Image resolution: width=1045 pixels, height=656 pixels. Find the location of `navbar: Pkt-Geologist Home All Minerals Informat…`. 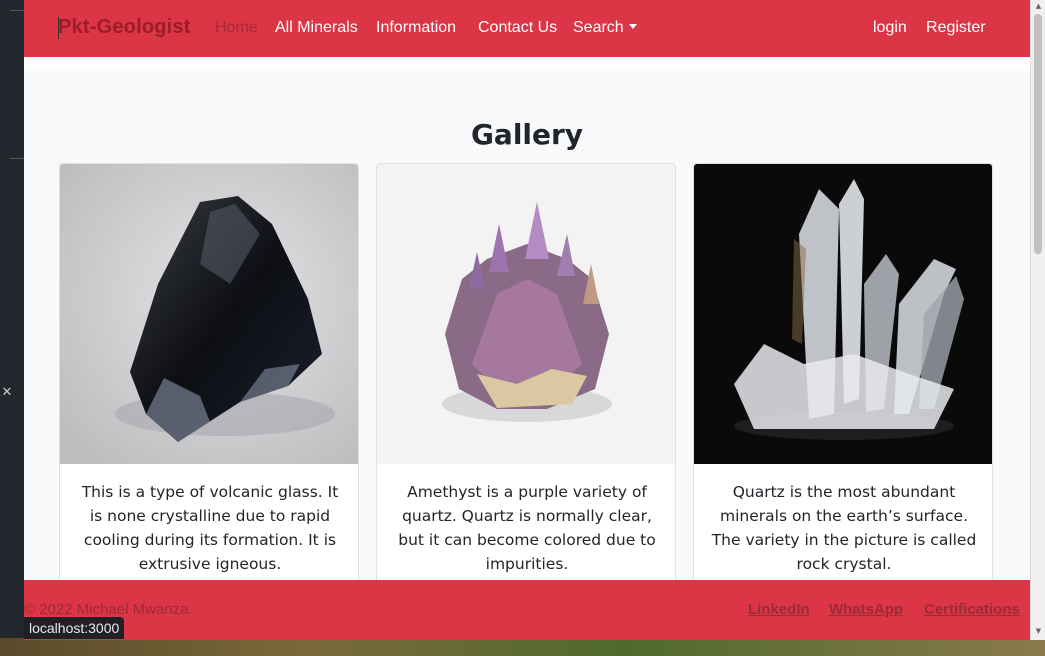

navbar: Pkt-Geologist Home All Minerals Informat… is located at coordinates (527, 28).